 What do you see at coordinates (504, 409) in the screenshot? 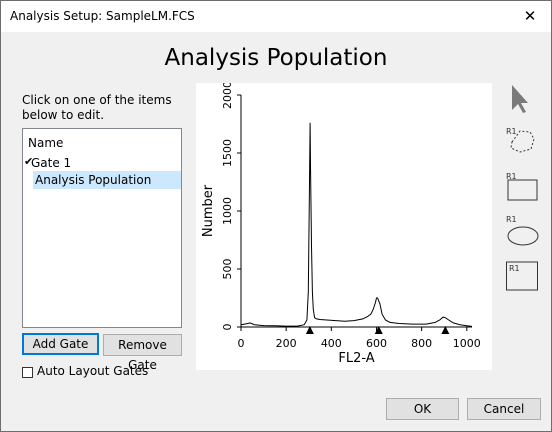
I see `cancel-button: Cancel` at bounding box center [504, 409].